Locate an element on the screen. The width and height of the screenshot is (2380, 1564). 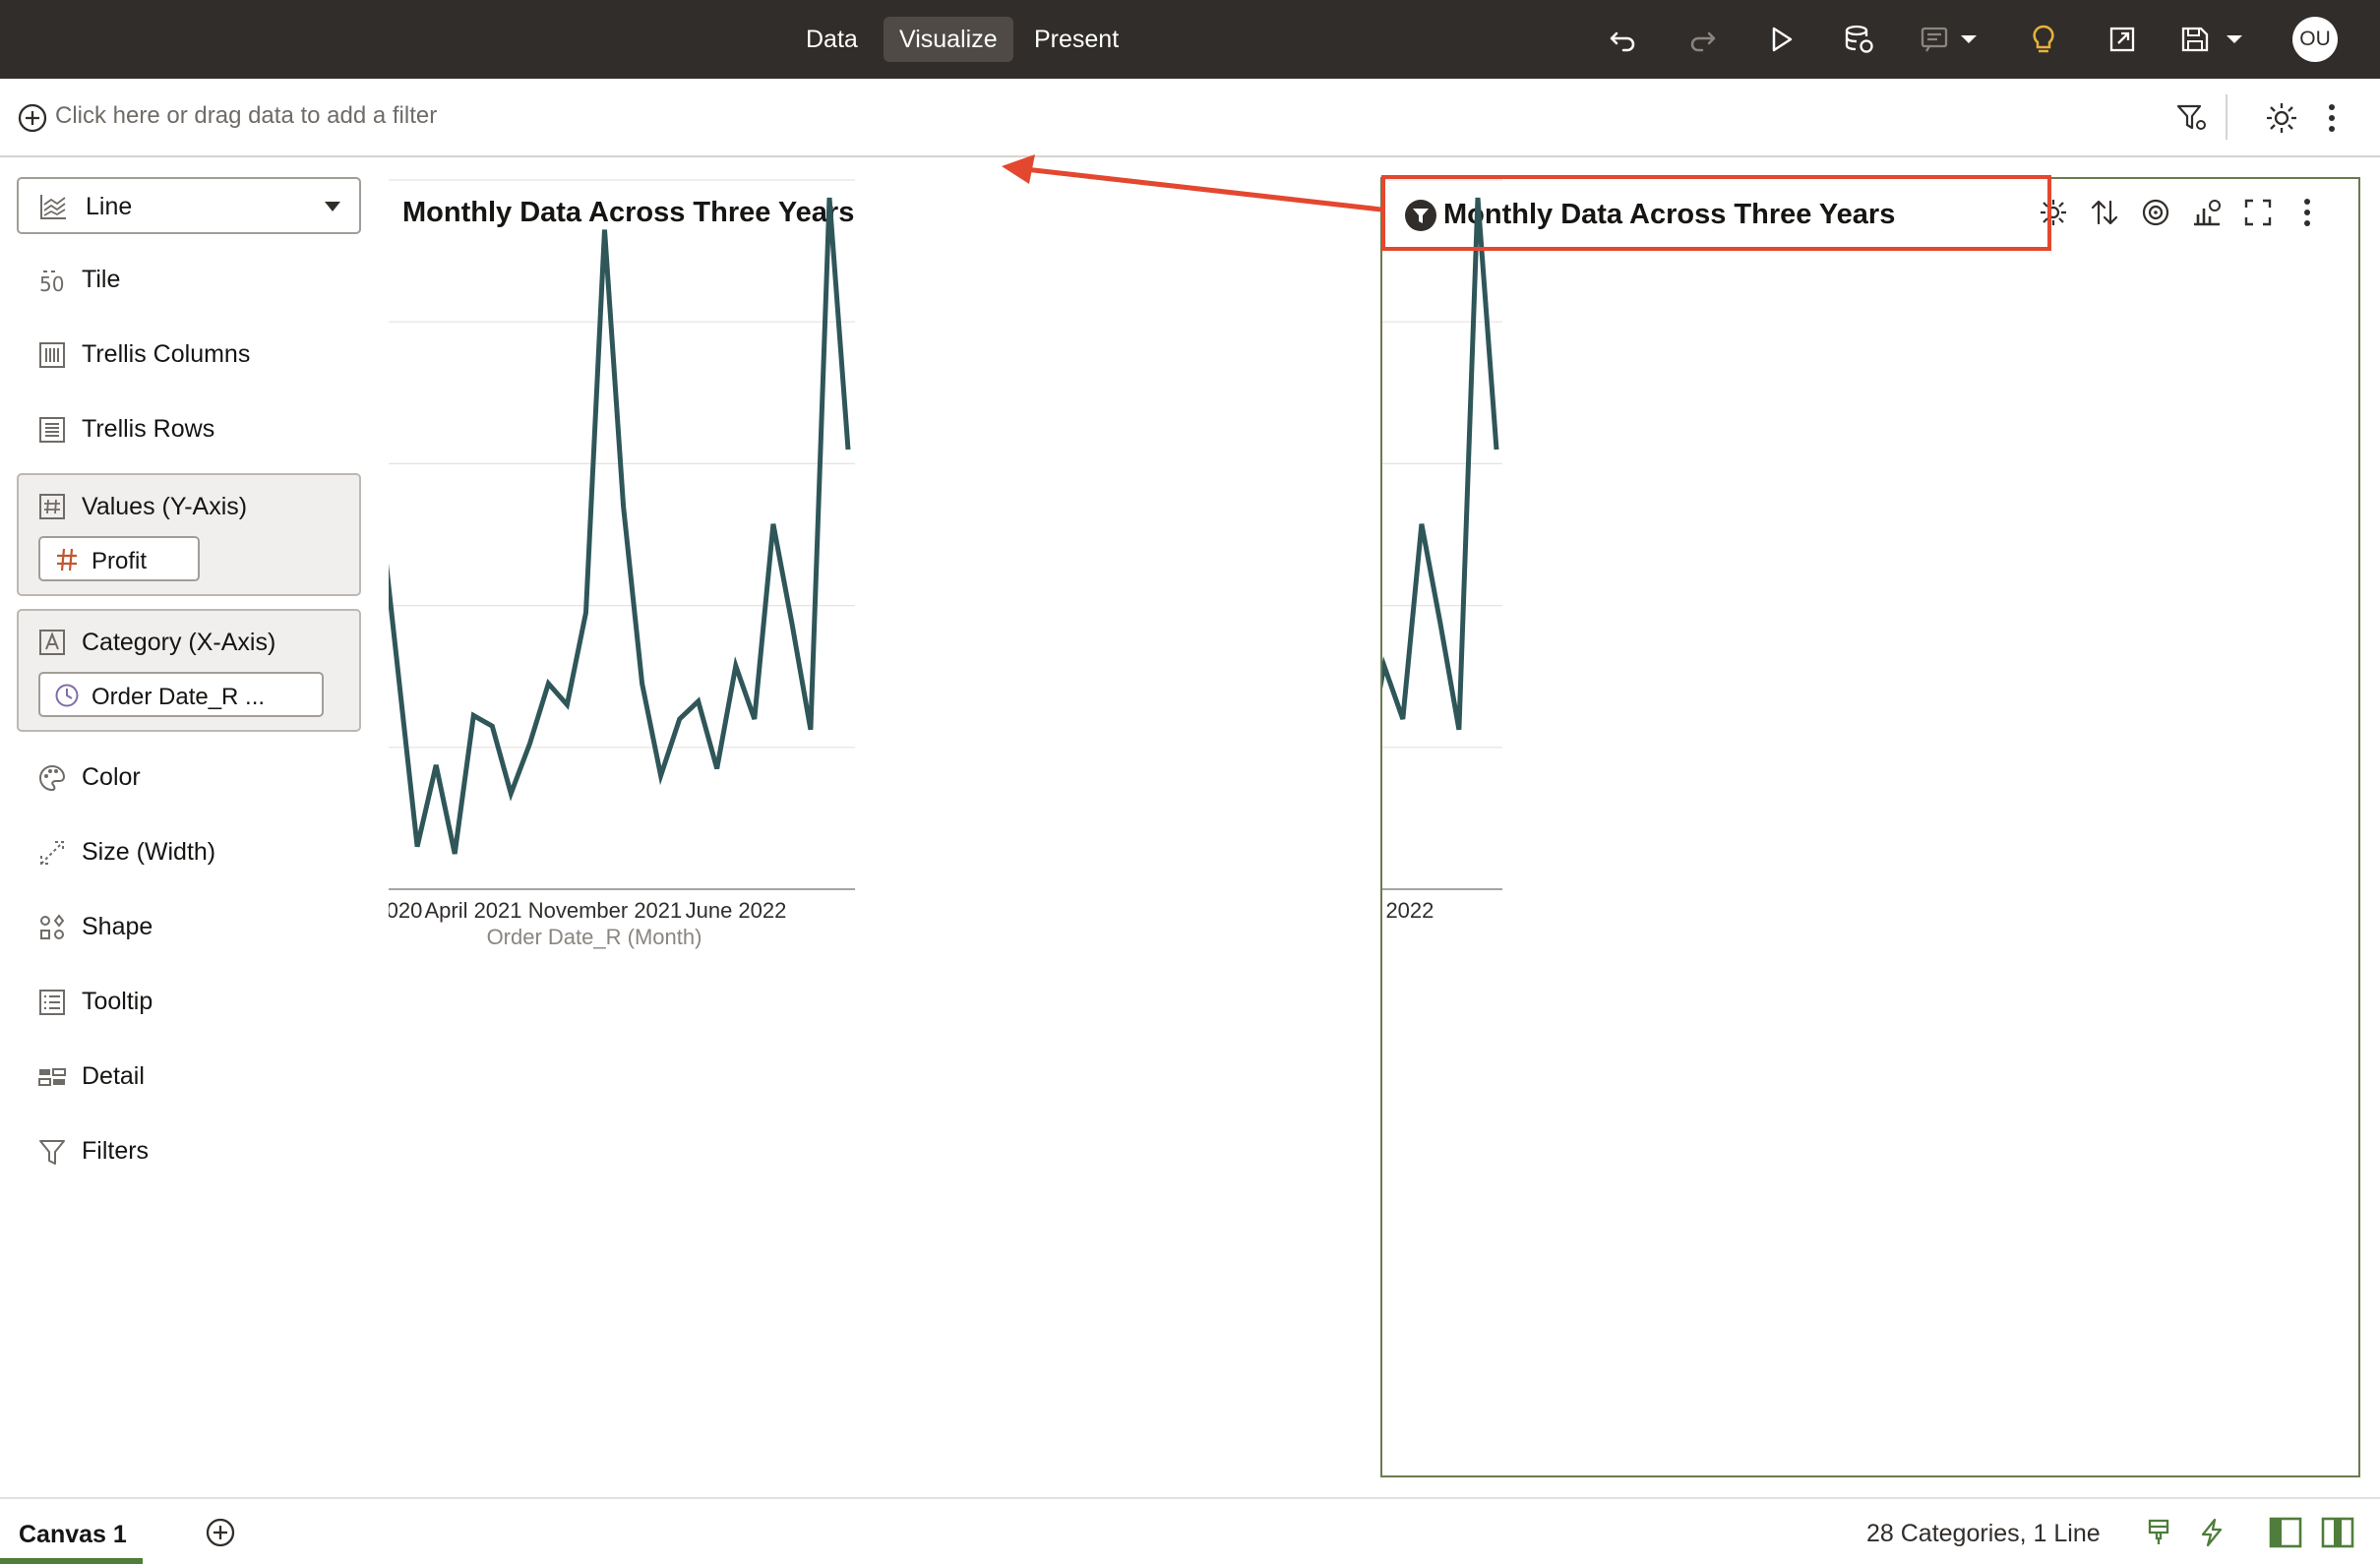
tab-data: Data is located at coordinates (832, 39).